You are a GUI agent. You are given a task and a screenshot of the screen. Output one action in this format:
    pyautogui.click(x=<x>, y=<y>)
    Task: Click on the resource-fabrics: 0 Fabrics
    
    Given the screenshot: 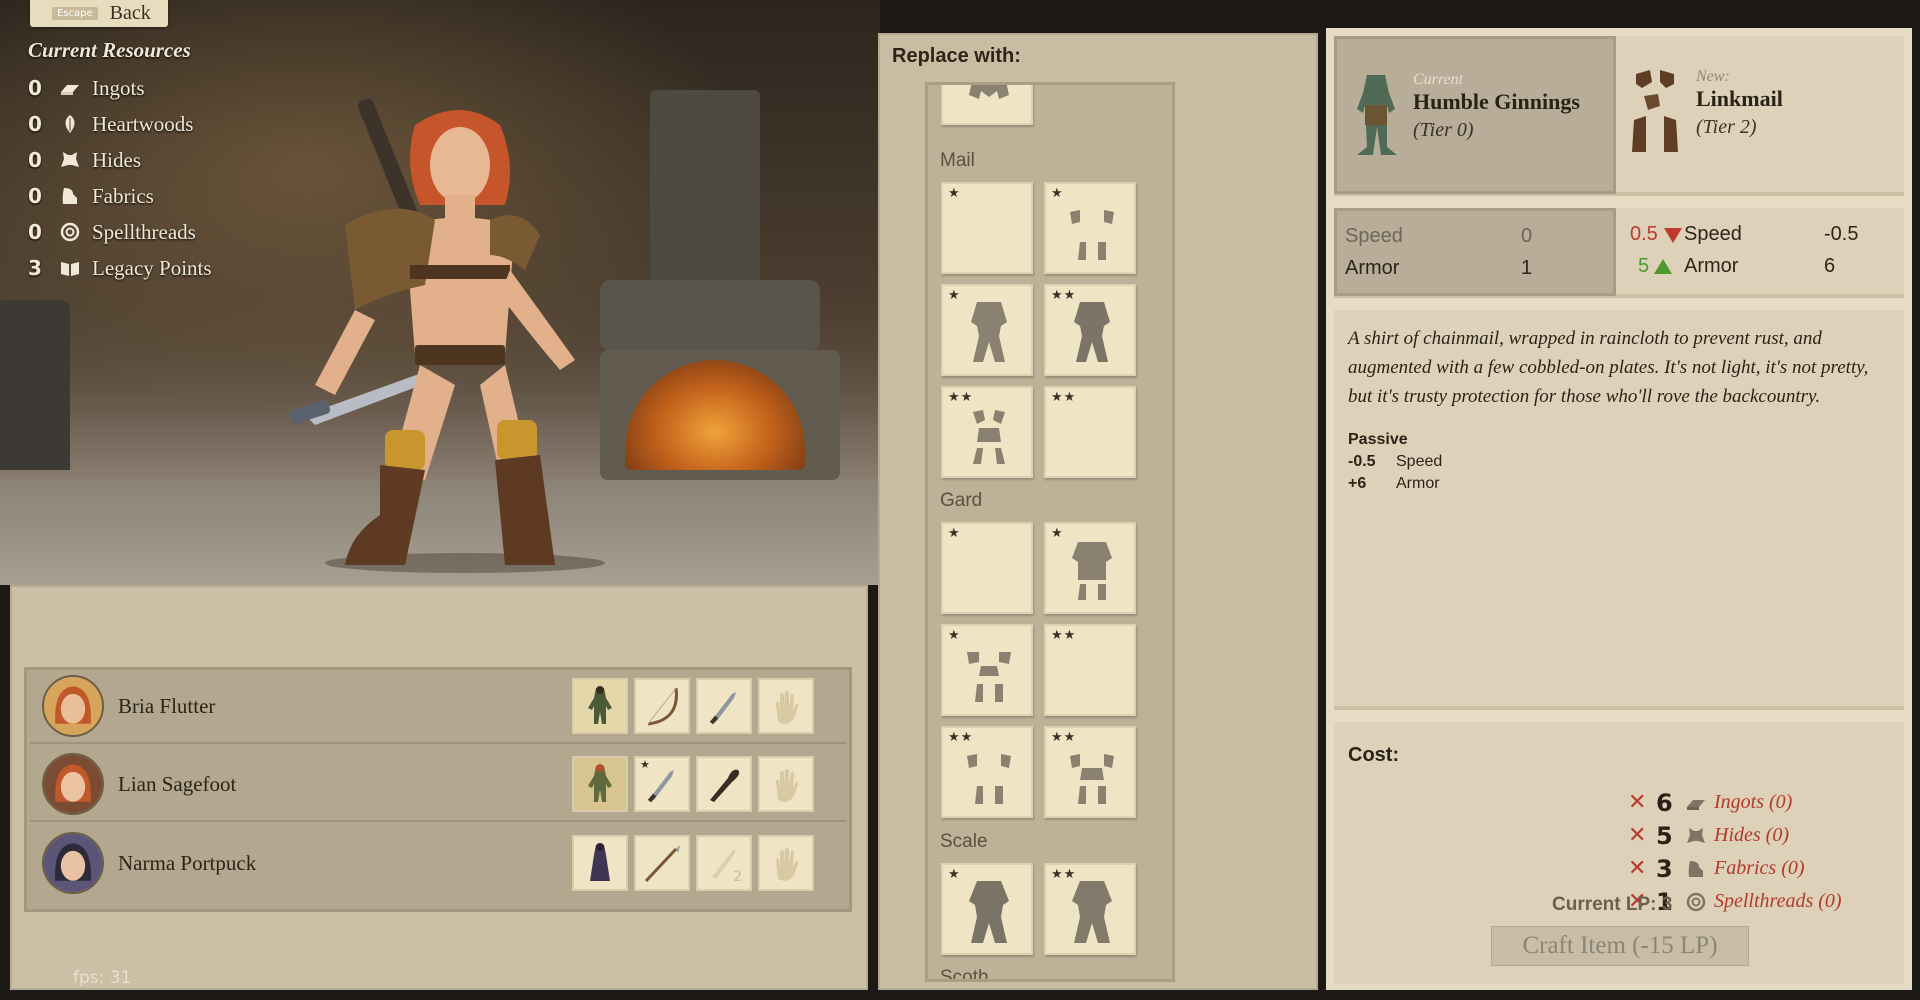 What is the action you would take?
    pyautogui.click(x=120, y=196)
    